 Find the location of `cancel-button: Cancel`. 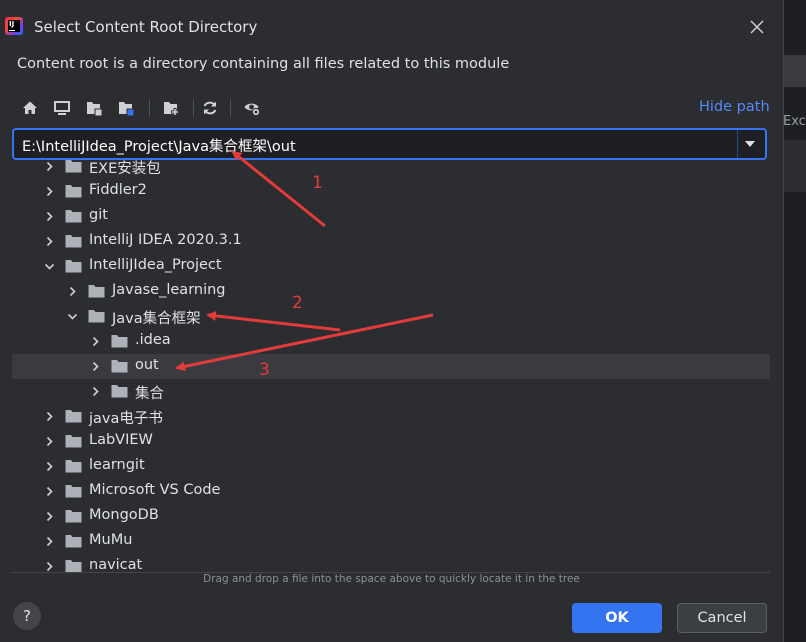

cancel-button: Cancel is located at coordinates (722, 618).